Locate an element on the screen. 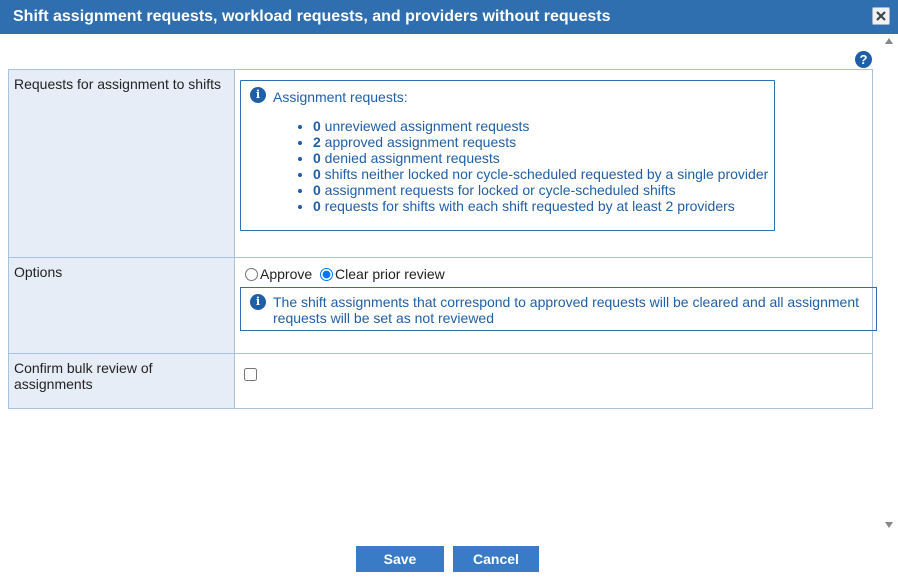 The height and width of the screenshot is (580, 898). clear-prior-review-radio-label: Clear prior review is located at coordinates (390, 274).